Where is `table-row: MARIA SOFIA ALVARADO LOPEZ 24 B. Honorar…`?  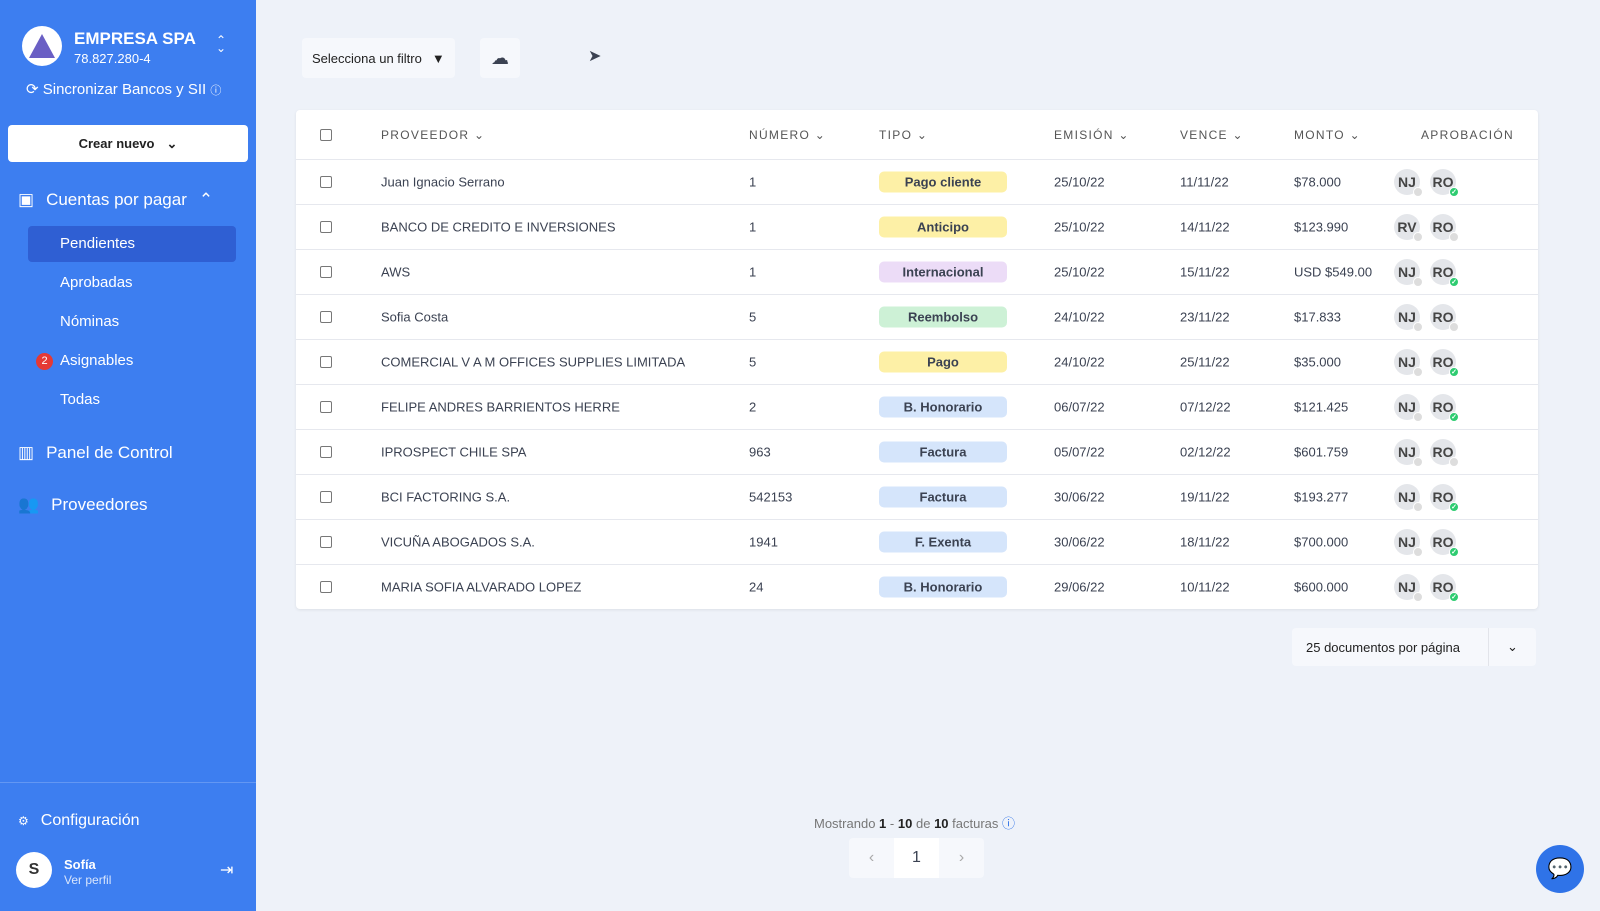
table-row: MARIA SOFIA ALVARADO LOPEZ 24 B. Honorar… is located at coordinates (917, 586).